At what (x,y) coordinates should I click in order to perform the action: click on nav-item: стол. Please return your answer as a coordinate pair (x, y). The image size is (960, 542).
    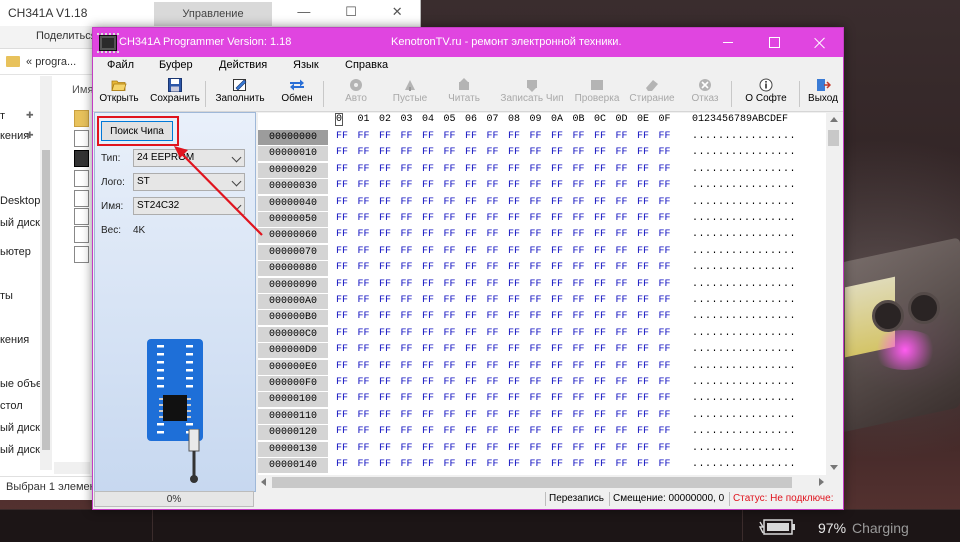
    Looking at the image, I should click on (11, 406).